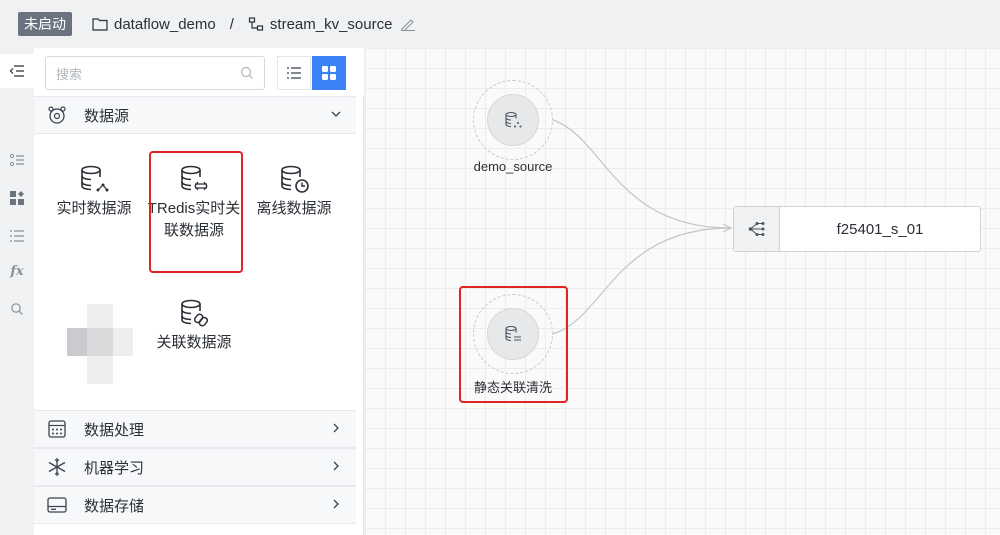  Describe the element at coordinates (17, 198) in the screenshot. I see `rail-components-icon` at that location.